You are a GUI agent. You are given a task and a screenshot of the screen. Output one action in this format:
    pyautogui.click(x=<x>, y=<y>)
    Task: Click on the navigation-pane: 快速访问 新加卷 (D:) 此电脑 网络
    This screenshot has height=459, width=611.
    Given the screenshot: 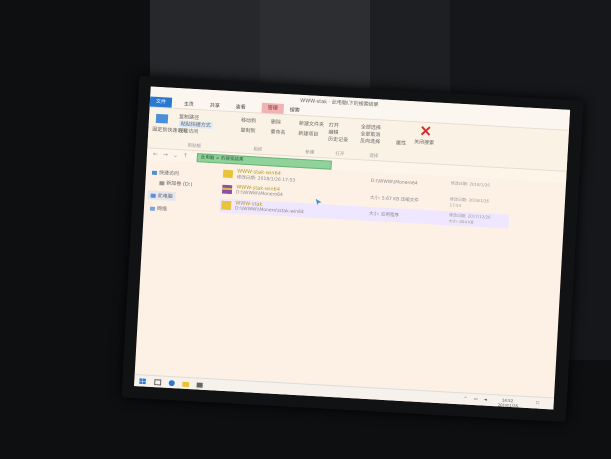 What is the action you would take?
    pyautogui.click(x=171, y=263)
    